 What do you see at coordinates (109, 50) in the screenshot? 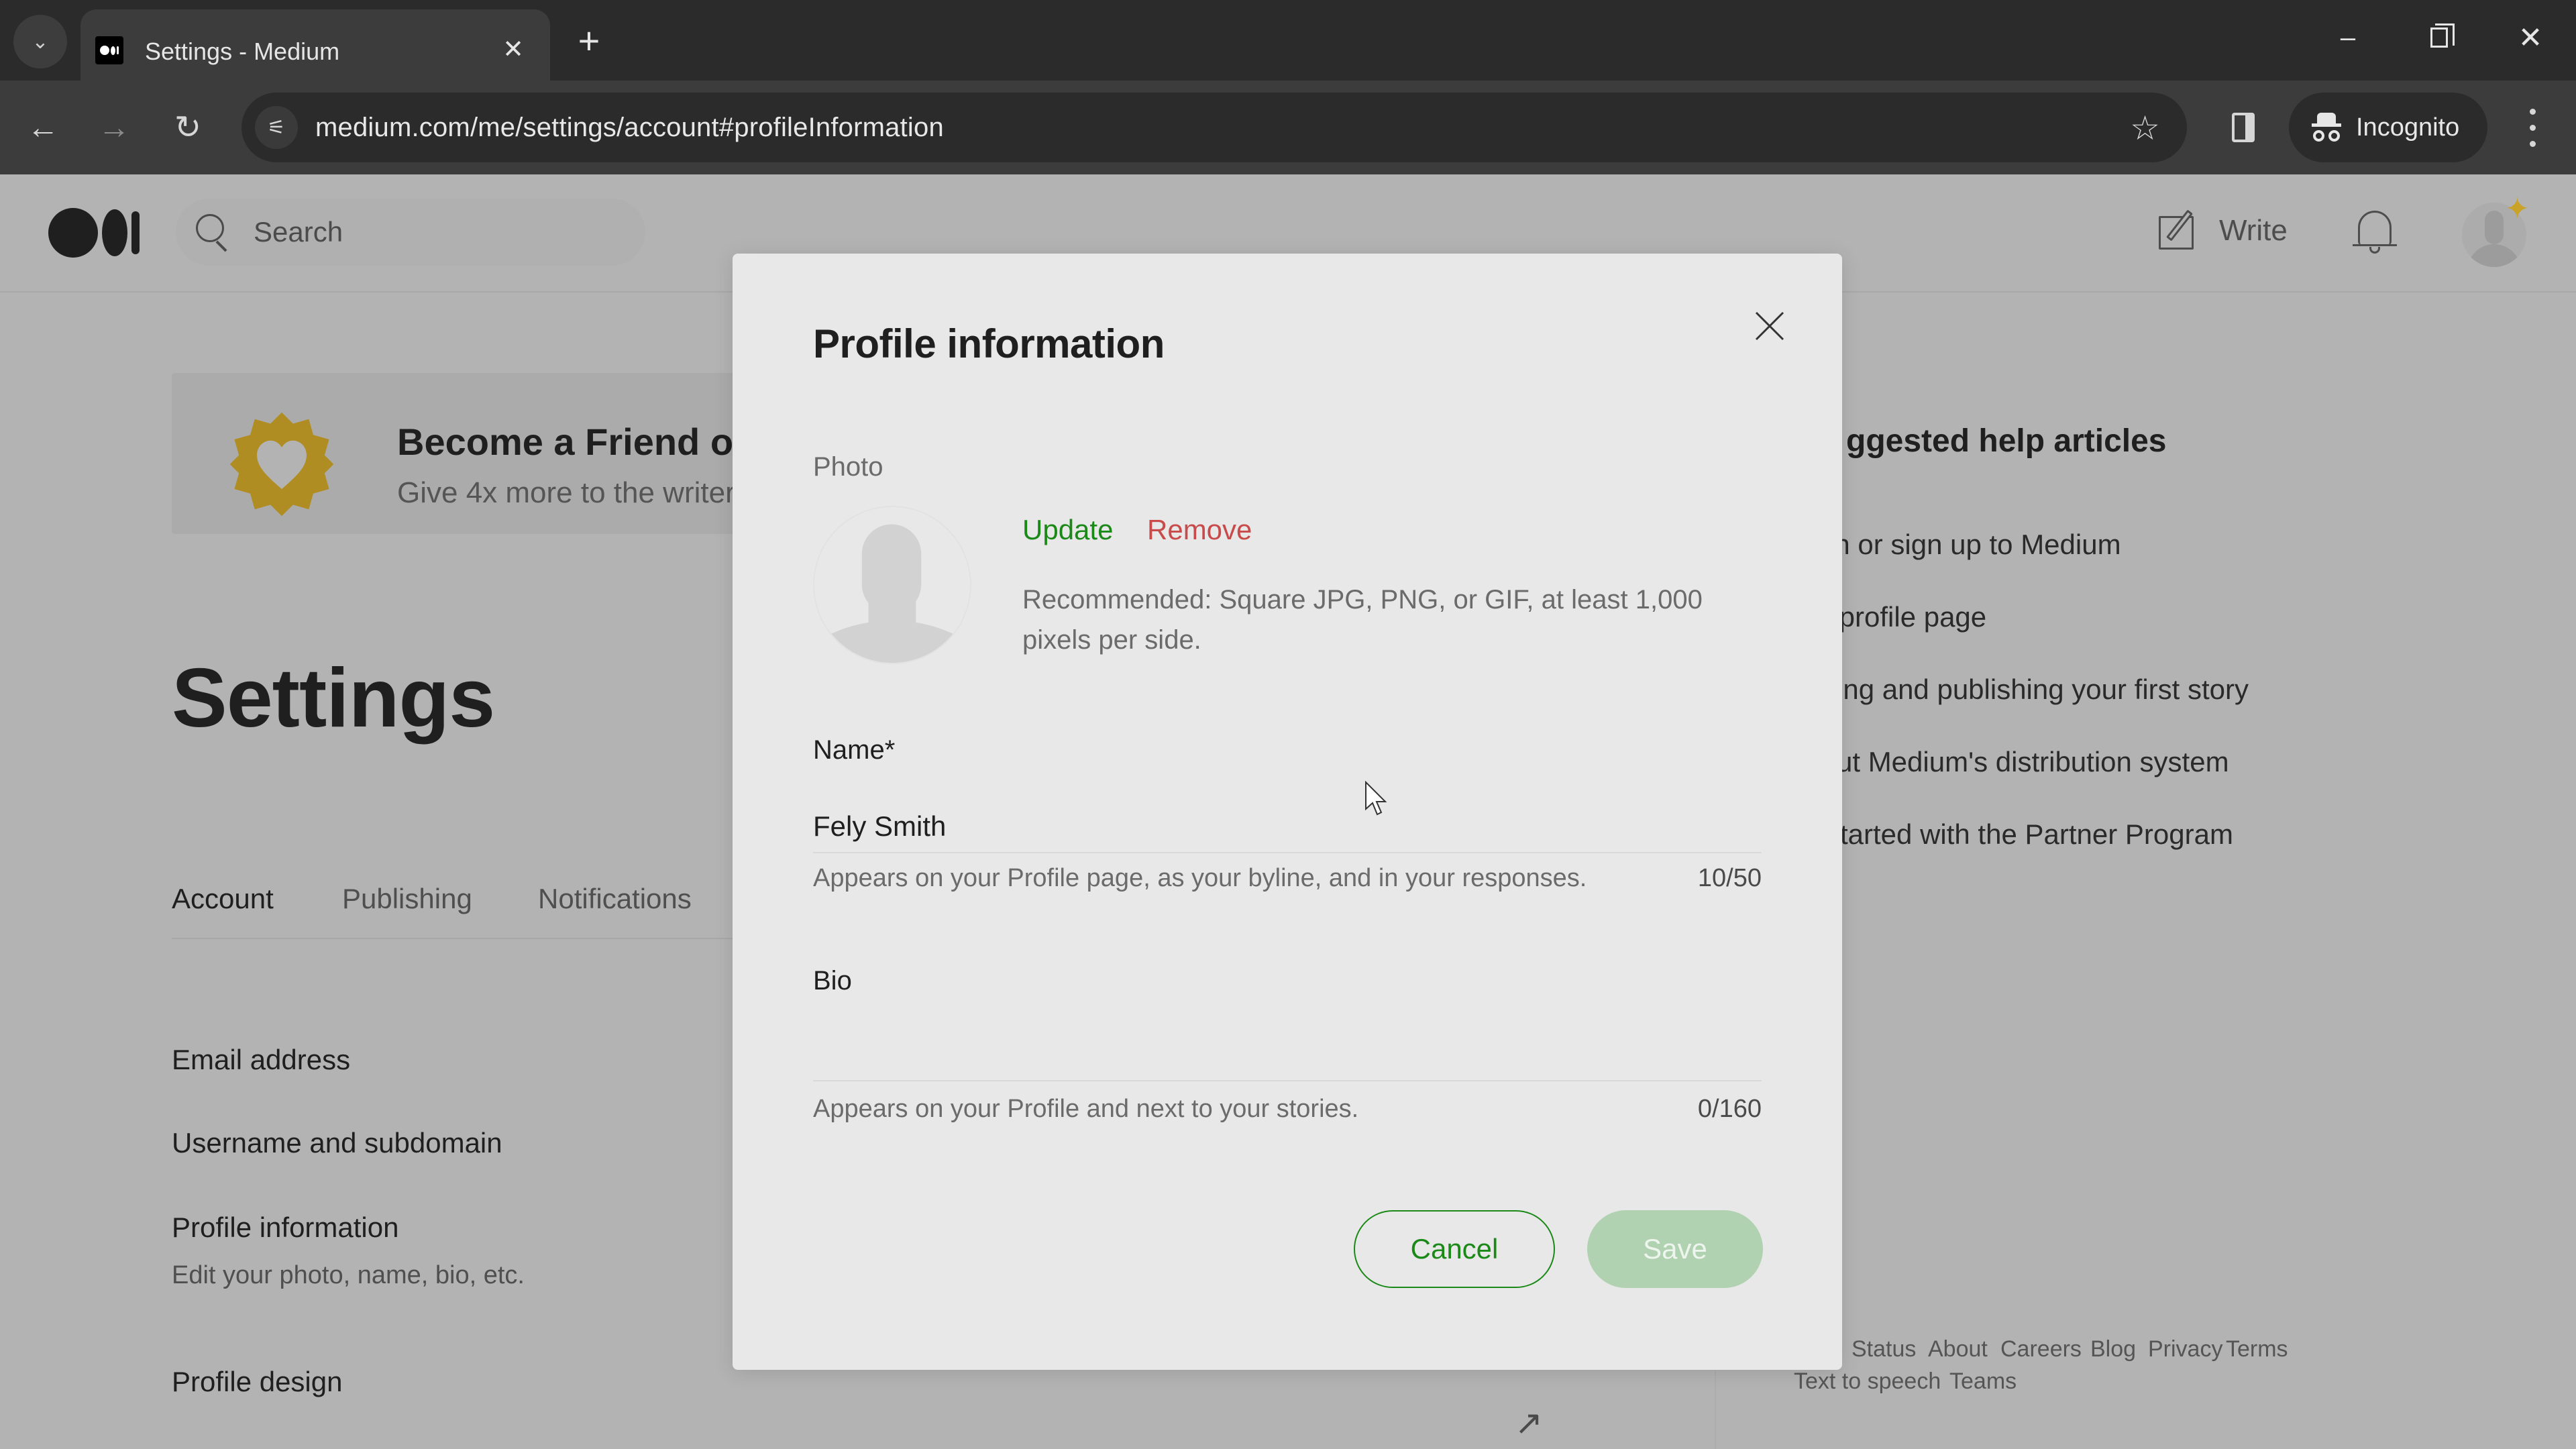
I see `medium-favicon-icon` at bounding box center [109, 50].